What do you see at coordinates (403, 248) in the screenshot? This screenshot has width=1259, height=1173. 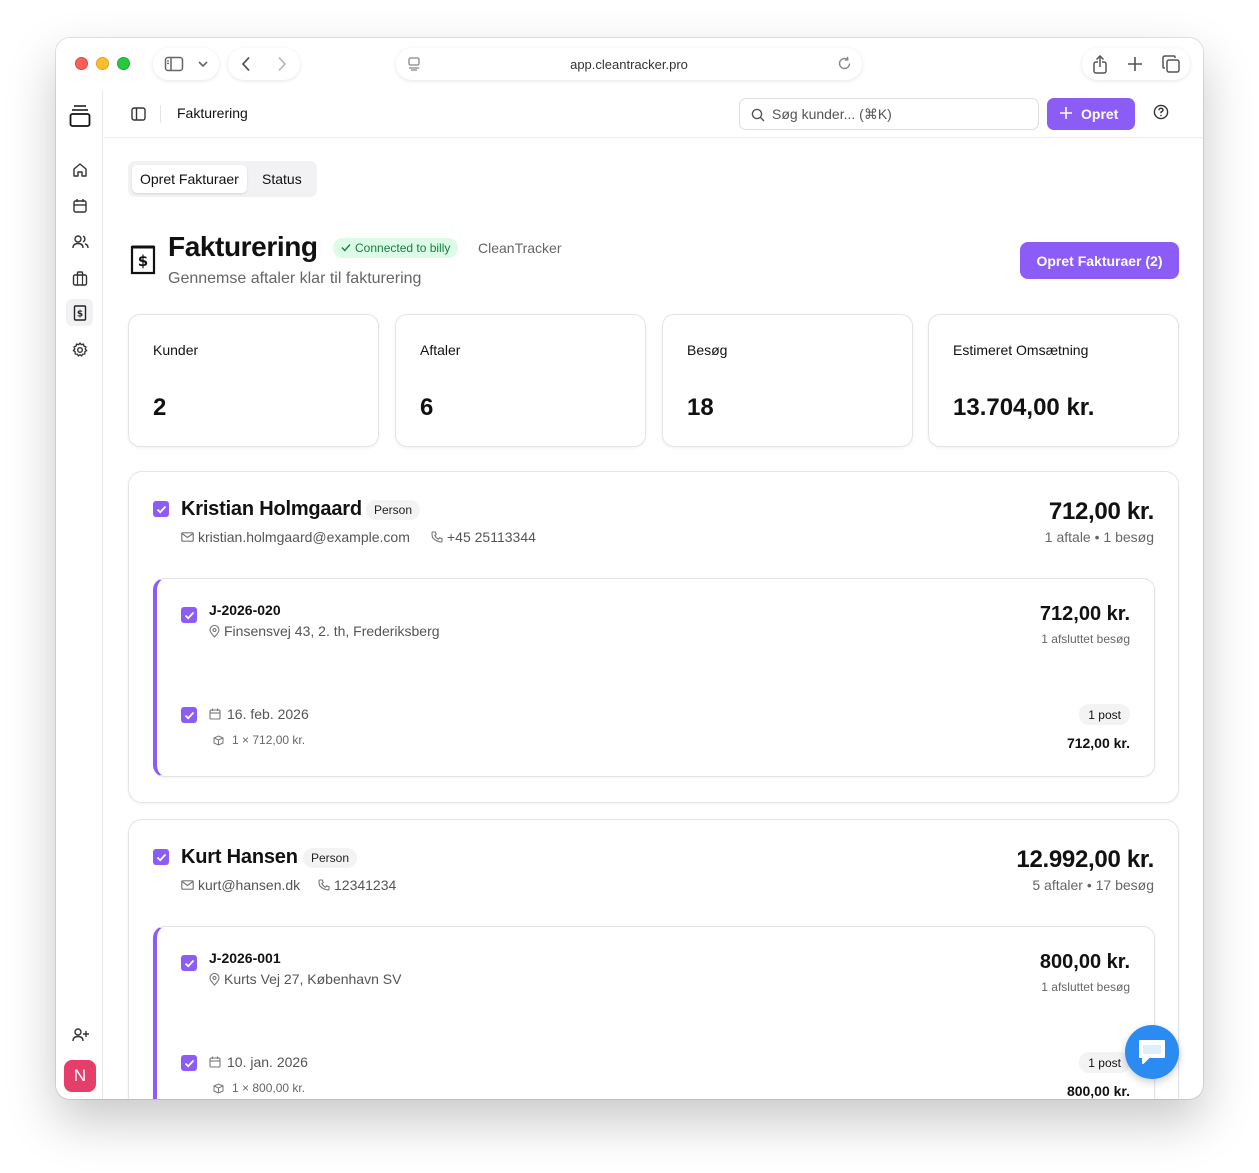 I see `integration-status-text: Connected to billy` at bounding box center [403, 248].